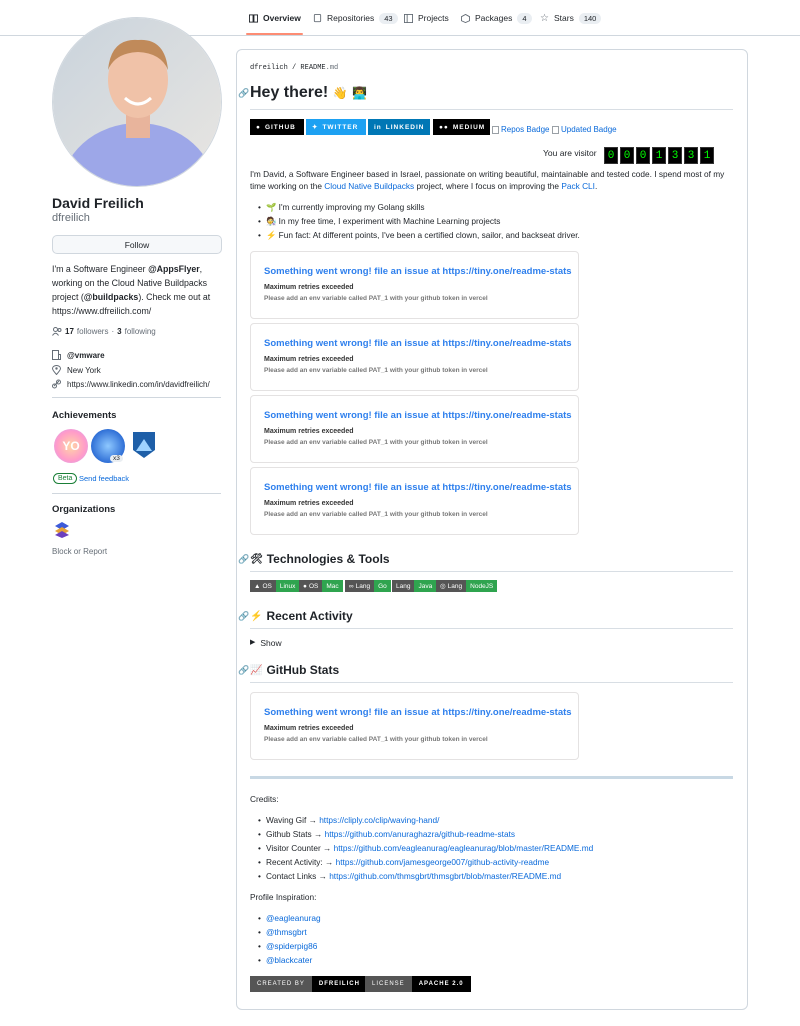 This screenshot has height=1026, width=800. What do you see at coordinates (321, 586) in the screenshot?
I see `mac-badge: ● OS Mac` at bounding box center [321, 586].